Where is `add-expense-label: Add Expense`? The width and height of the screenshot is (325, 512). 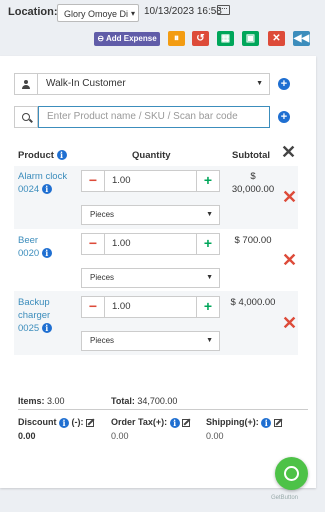
add-expense-label: Add Expense is located at coordinates (131, 38).